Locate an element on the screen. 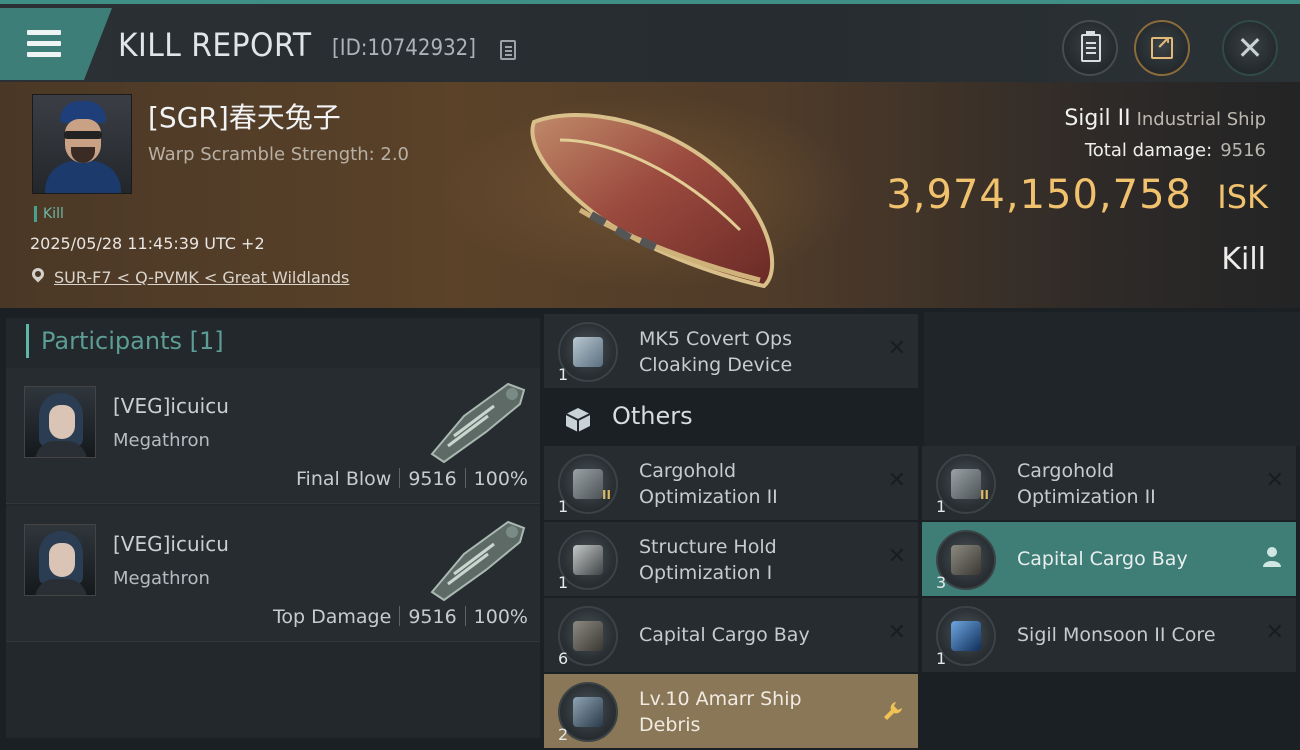 The height and width of the screenshot is (750, 1300). location-link: SUR-F7 < Q-PVMK < Great Wildlands is located at coordinates (201, 277).